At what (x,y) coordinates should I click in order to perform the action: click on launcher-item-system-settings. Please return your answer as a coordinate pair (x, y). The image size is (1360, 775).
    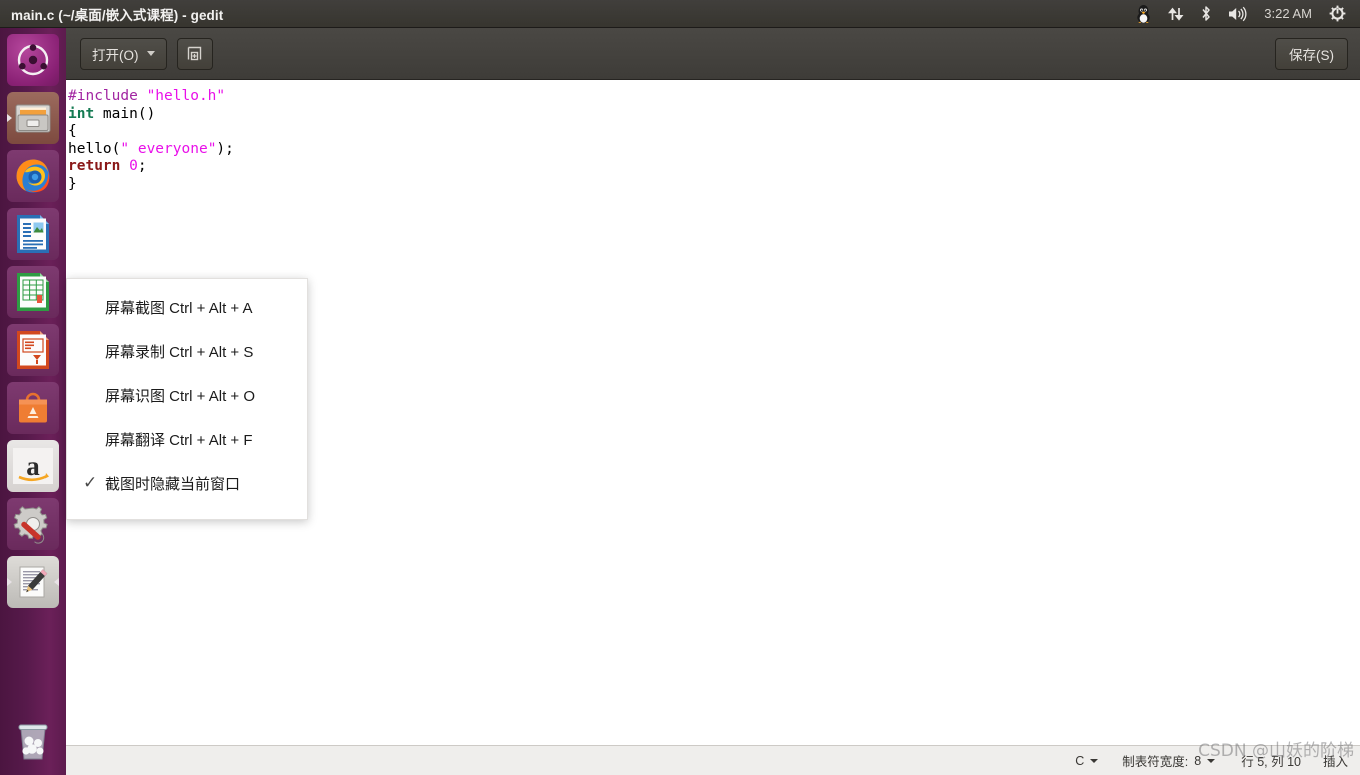
    Looking at the image, I should click on (33, 524).